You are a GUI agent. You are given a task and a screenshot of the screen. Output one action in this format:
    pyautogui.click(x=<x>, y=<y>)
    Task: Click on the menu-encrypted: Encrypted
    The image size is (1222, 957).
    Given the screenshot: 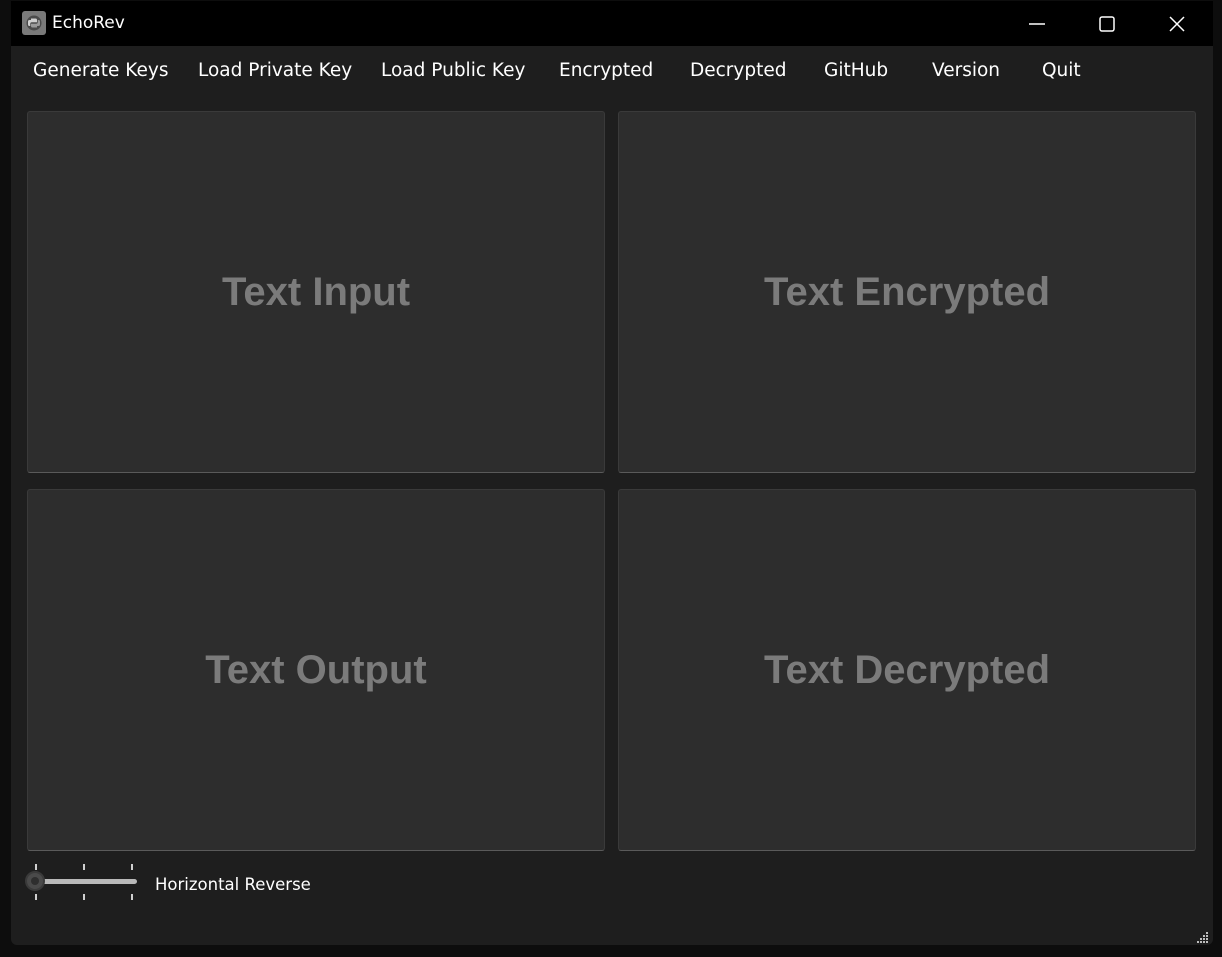 What is the action you would take?
    pyautogui.click(x=606, y=71)
    